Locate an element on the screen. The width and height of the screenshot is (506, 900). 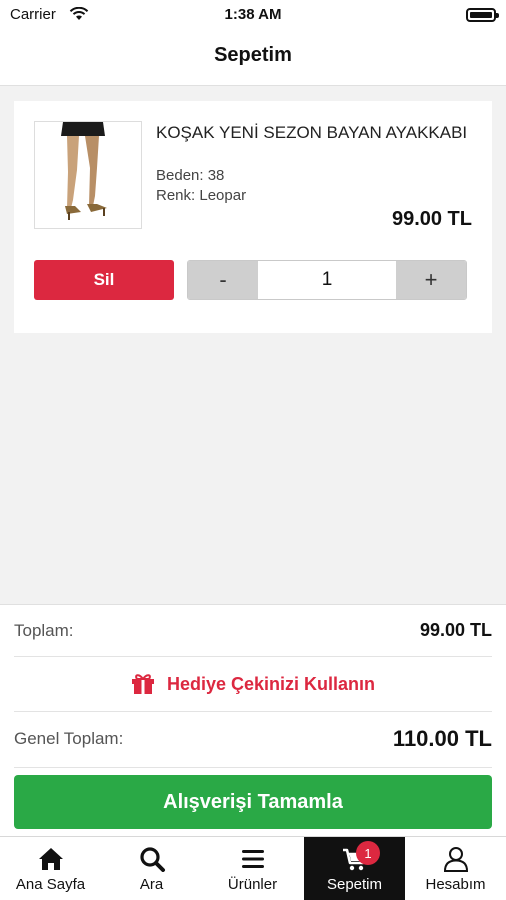
tab-label: Ürünler is located at coordinates (252, 884).